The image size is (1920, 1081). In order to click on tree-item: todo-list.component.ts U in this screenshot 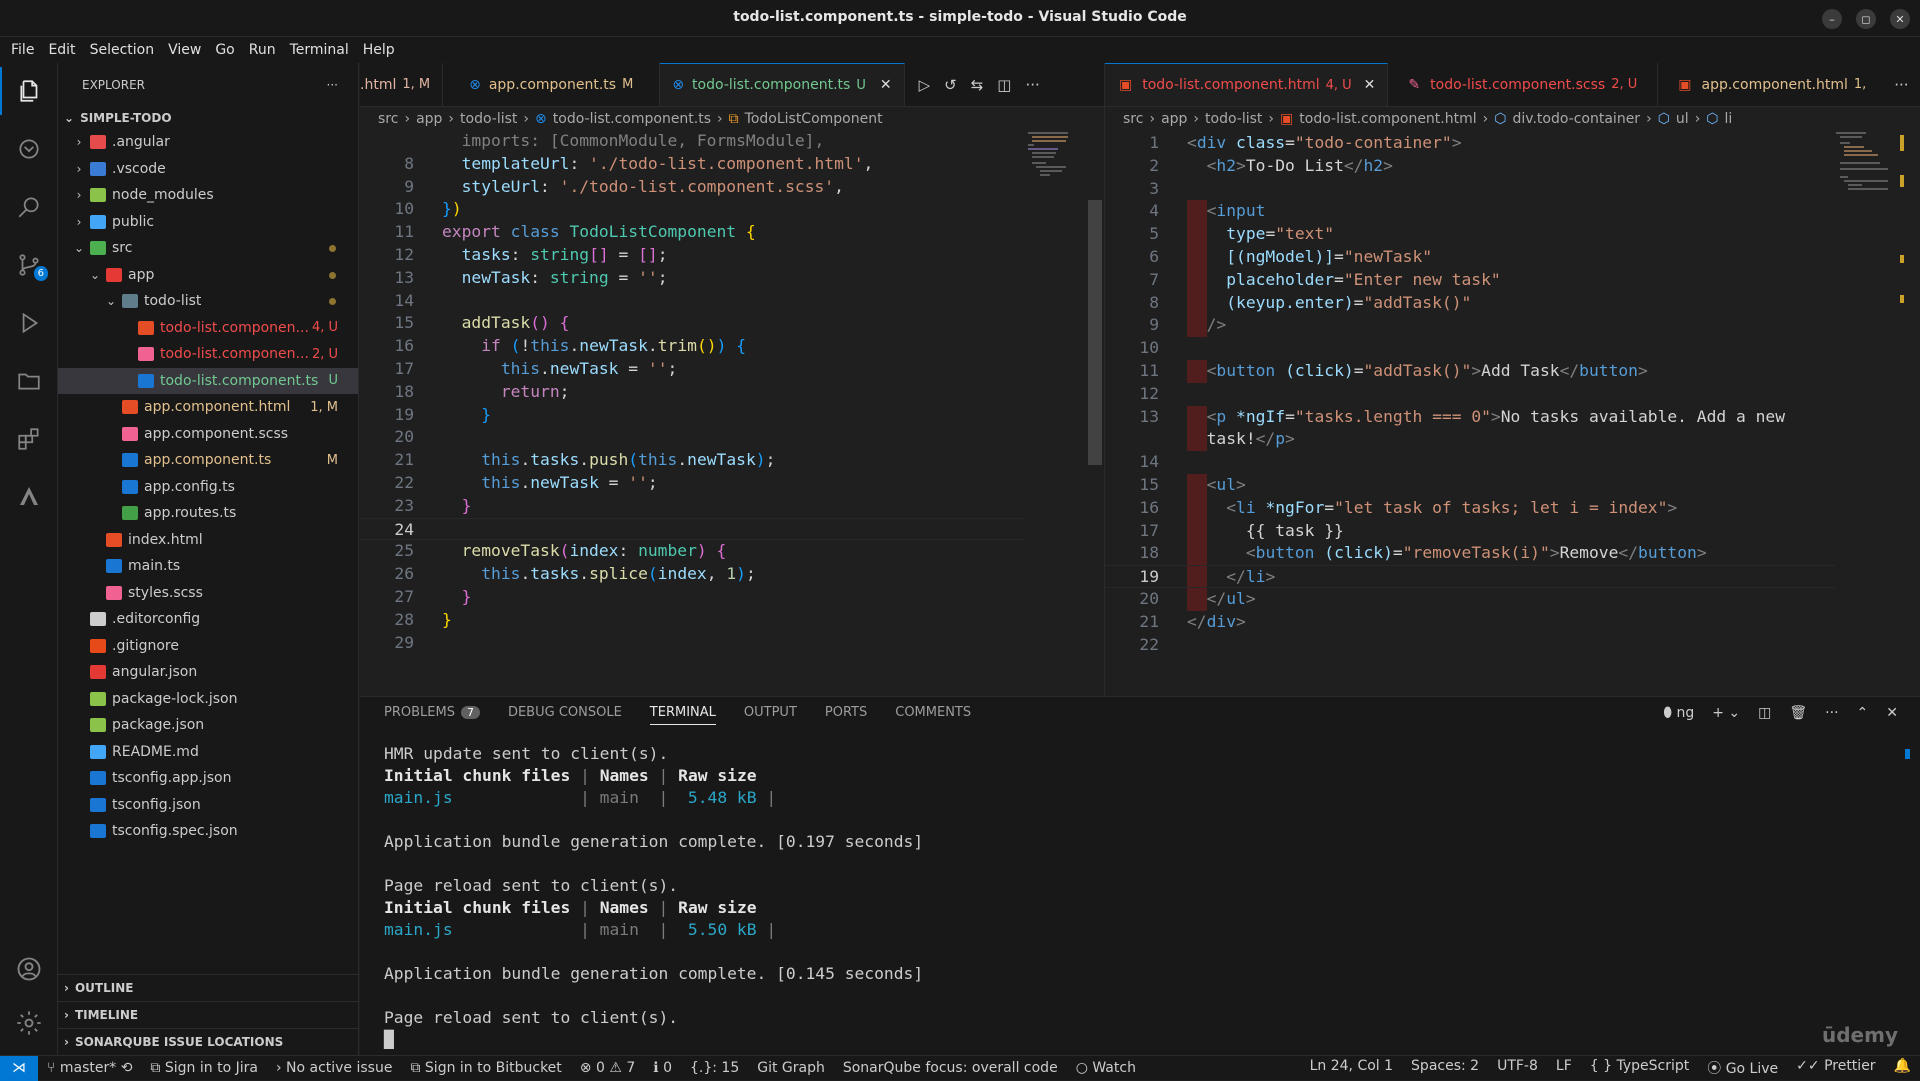, I will do `click(208, 380)`.